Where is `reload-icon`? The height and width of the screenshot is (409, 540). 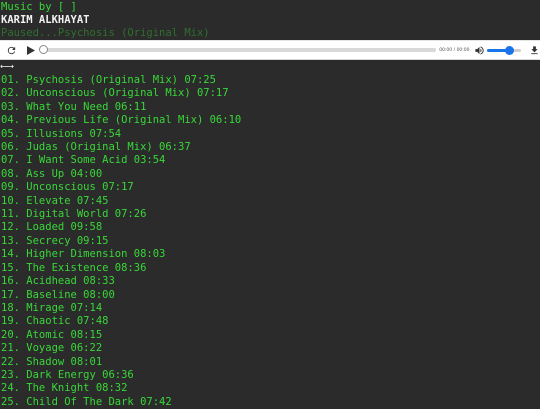
reload-icon is located at coordinates (12, 50).